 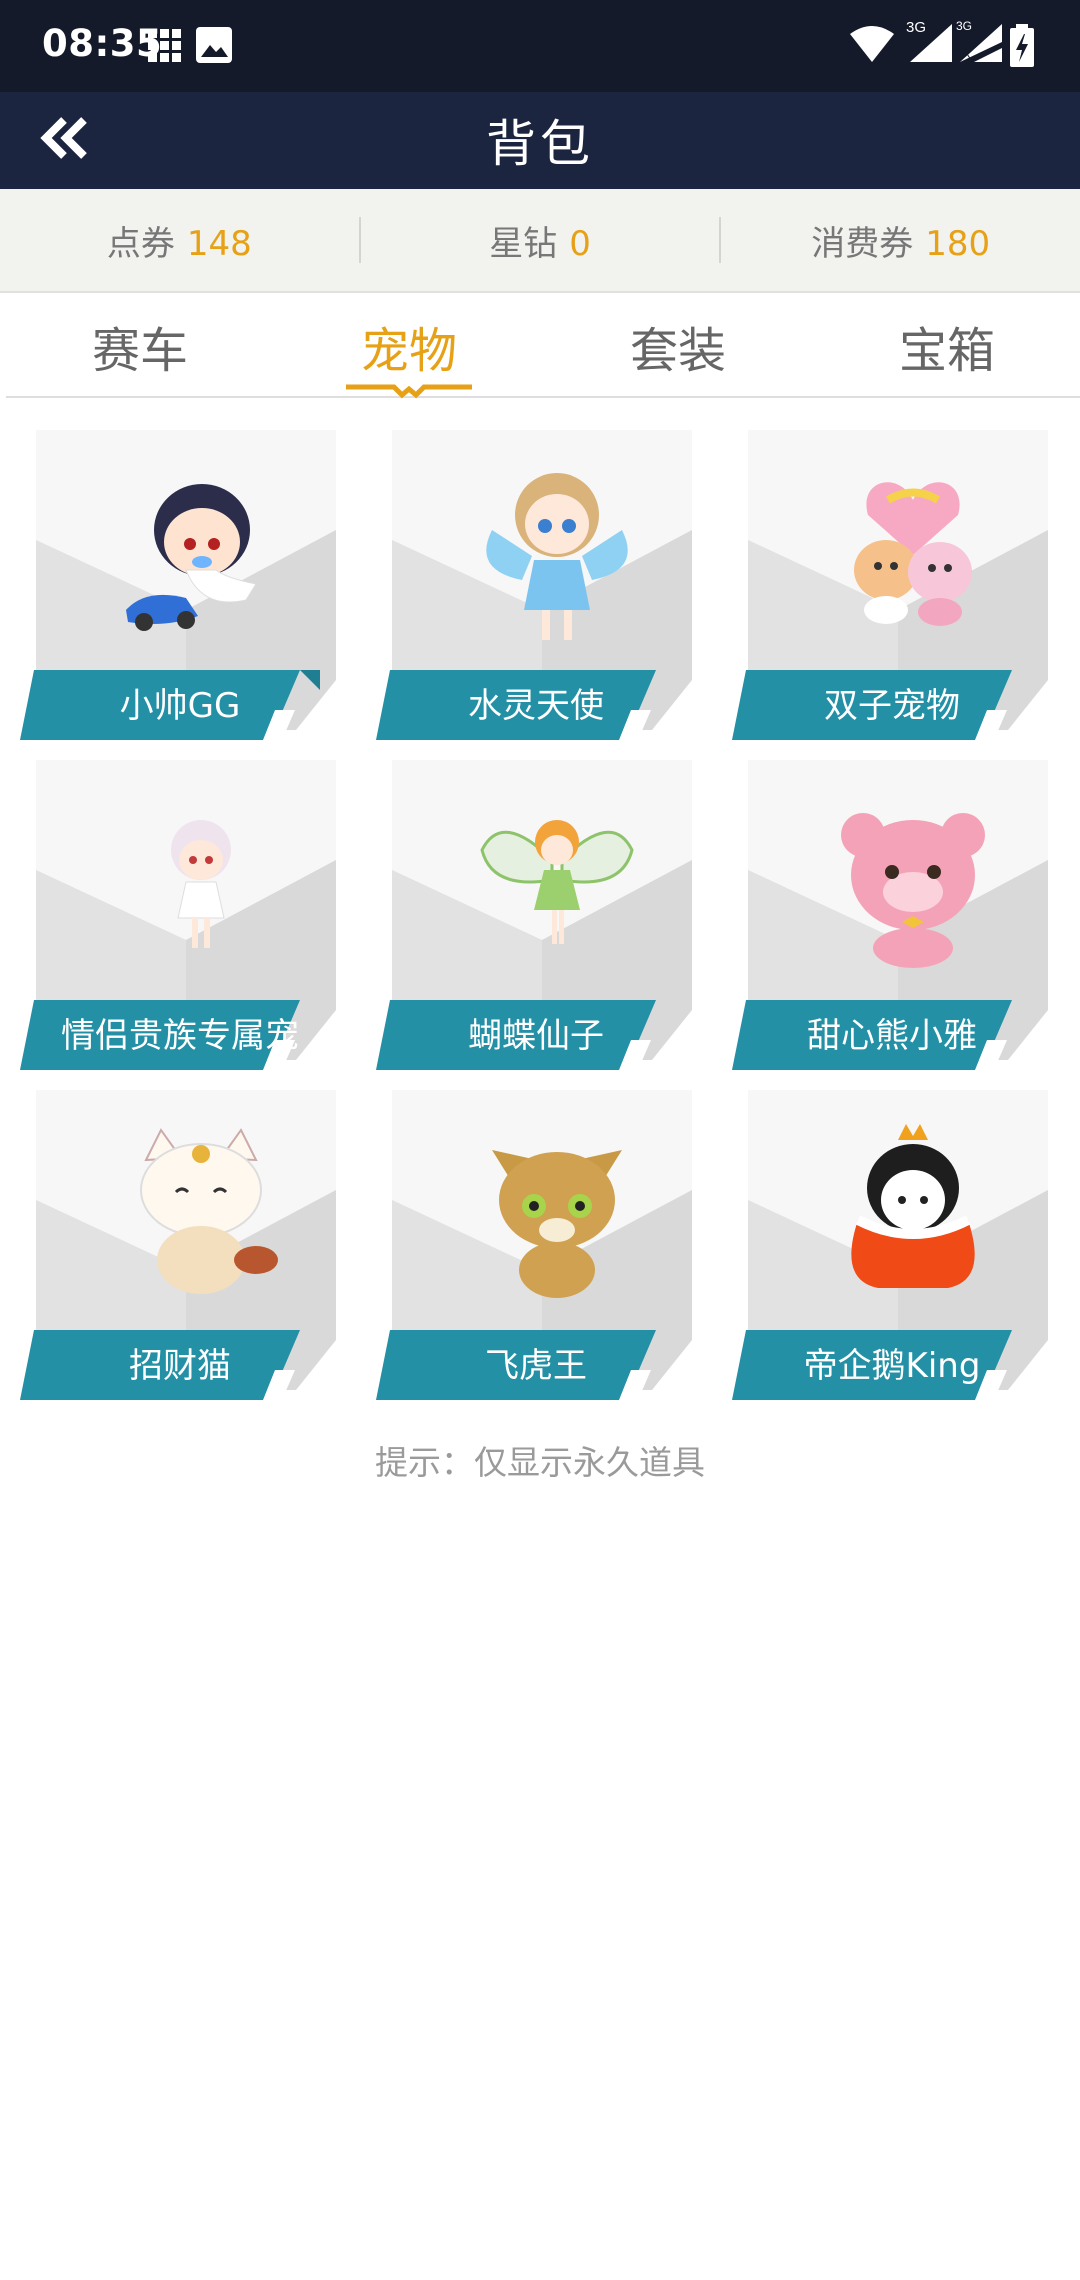 I want to click on pet-card: 双子宠物, so click(x=892, y=585).